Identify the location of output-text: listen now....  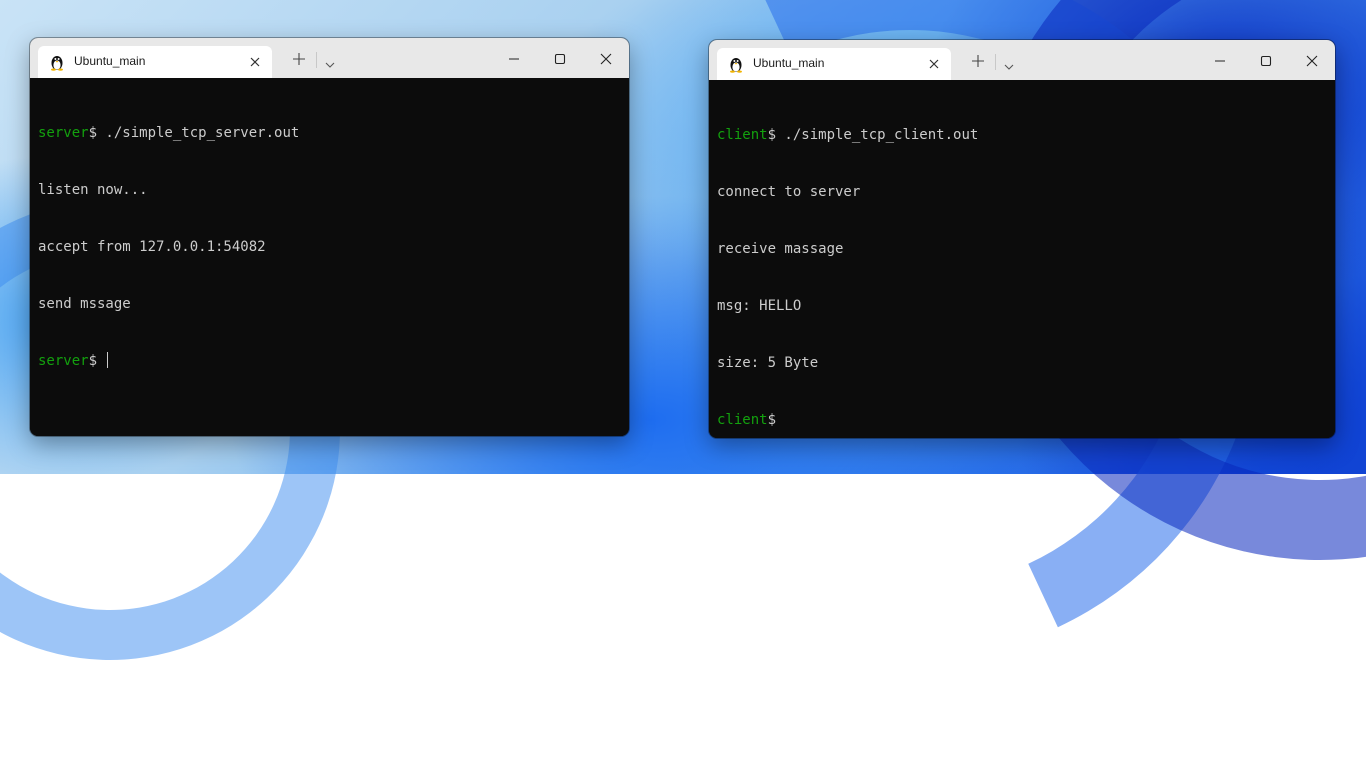
(93, 190).